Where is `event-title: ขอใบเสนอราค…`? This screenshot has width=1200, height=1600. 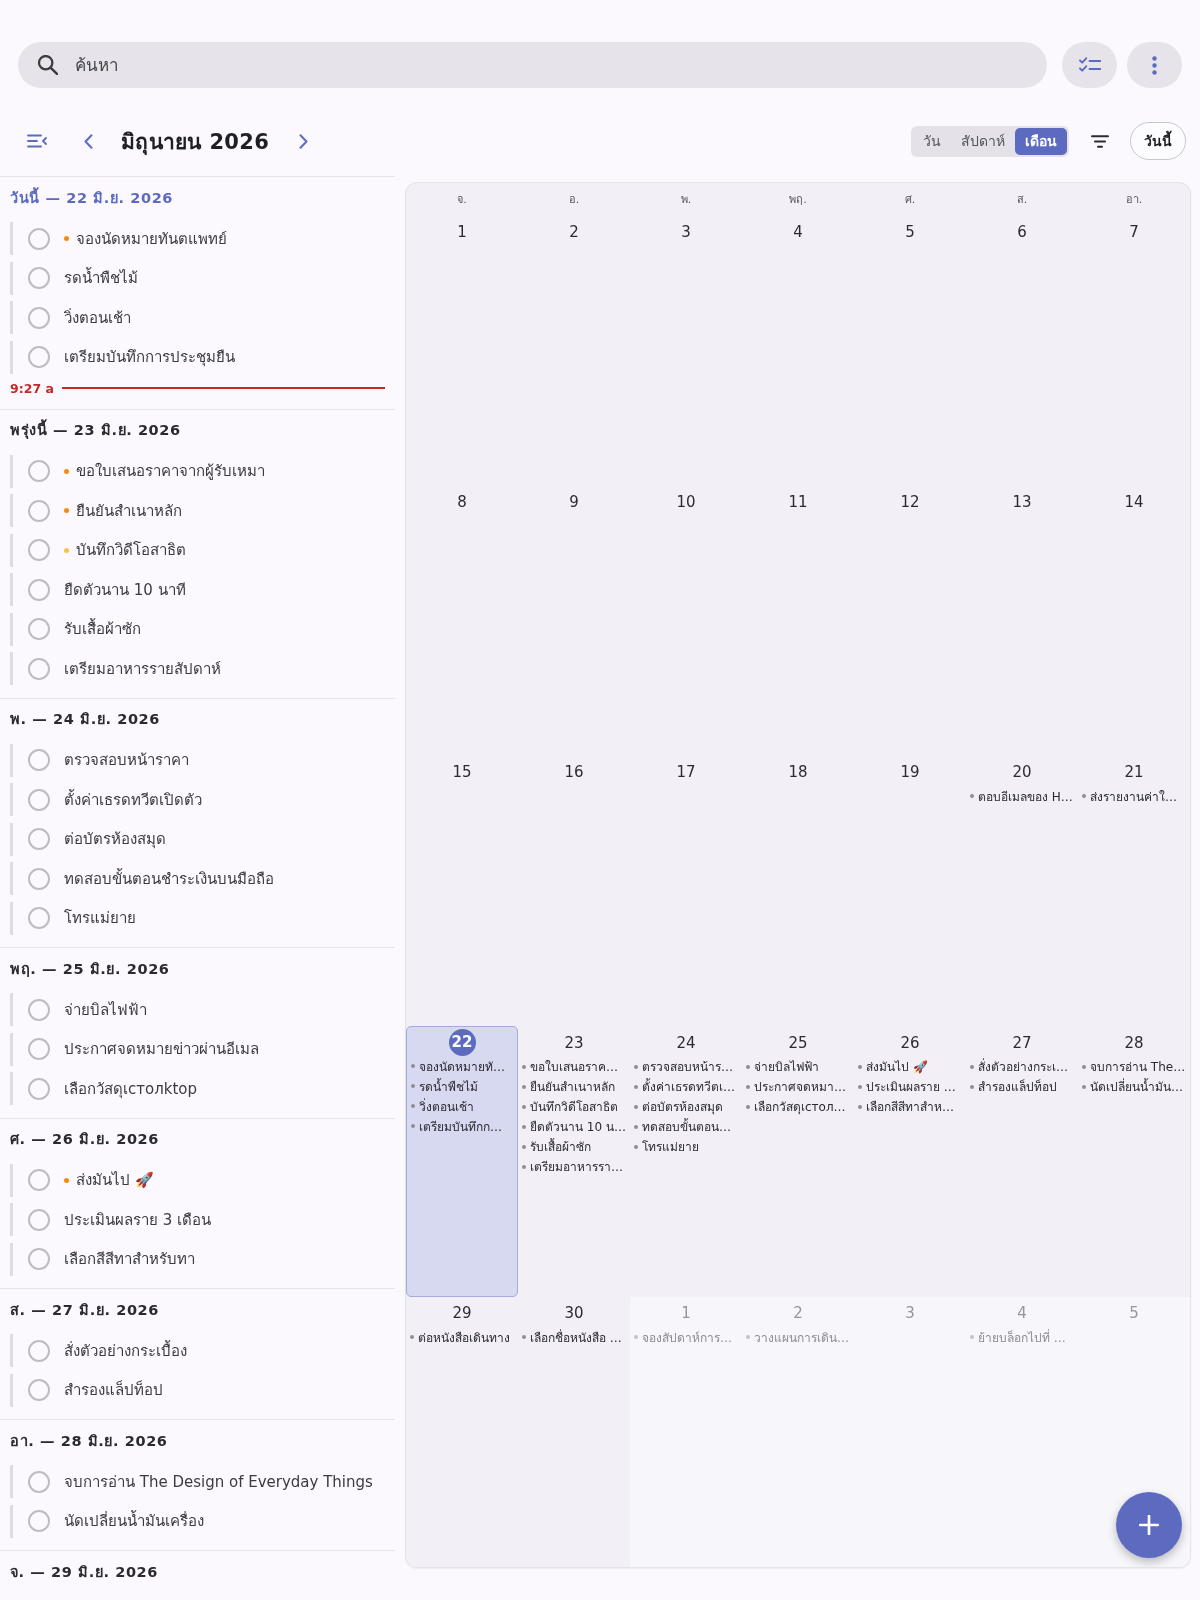
event-title: ขอใบเสนอราค… is located at coordinates (574, 1067).